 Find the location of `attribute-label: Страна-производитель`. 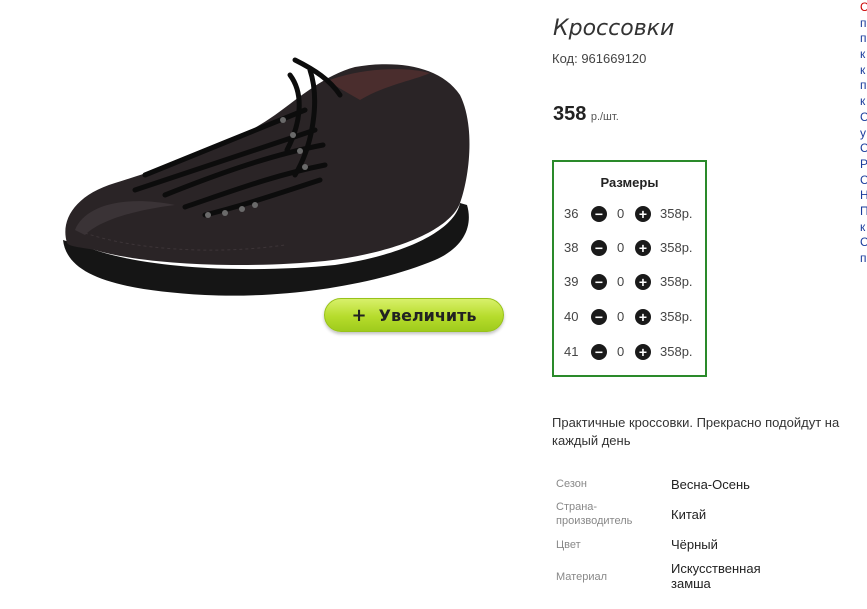

attribute-label: Страна-производитель is located at coordinates (594, 514).